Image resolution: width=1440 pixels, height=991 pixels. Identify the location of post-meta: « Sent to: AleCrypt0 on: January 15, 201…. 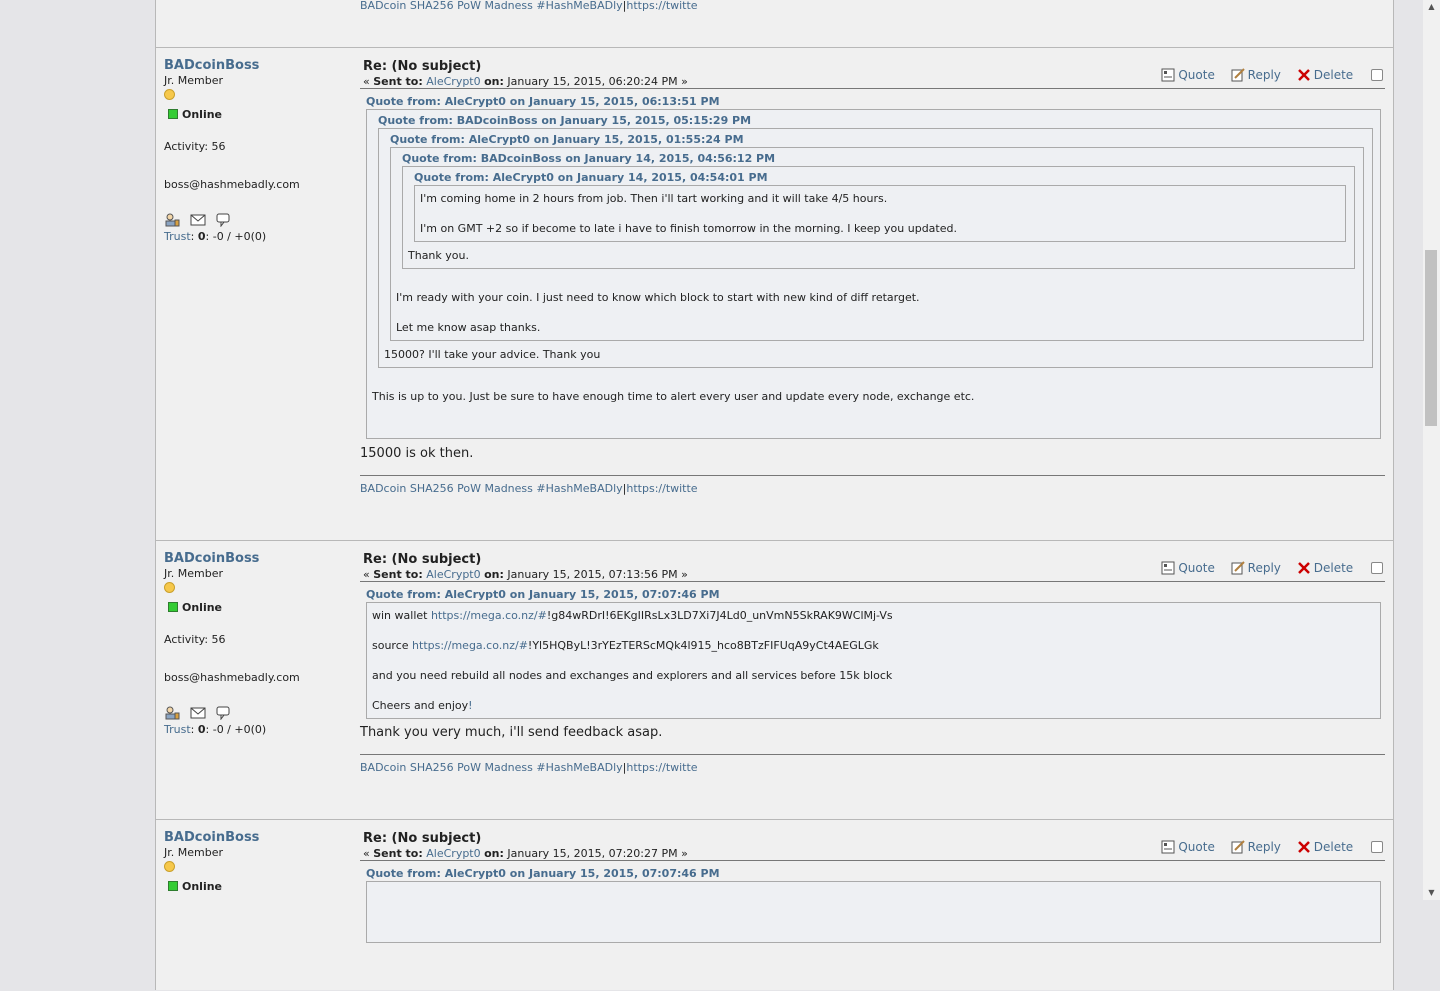
(525, 853).